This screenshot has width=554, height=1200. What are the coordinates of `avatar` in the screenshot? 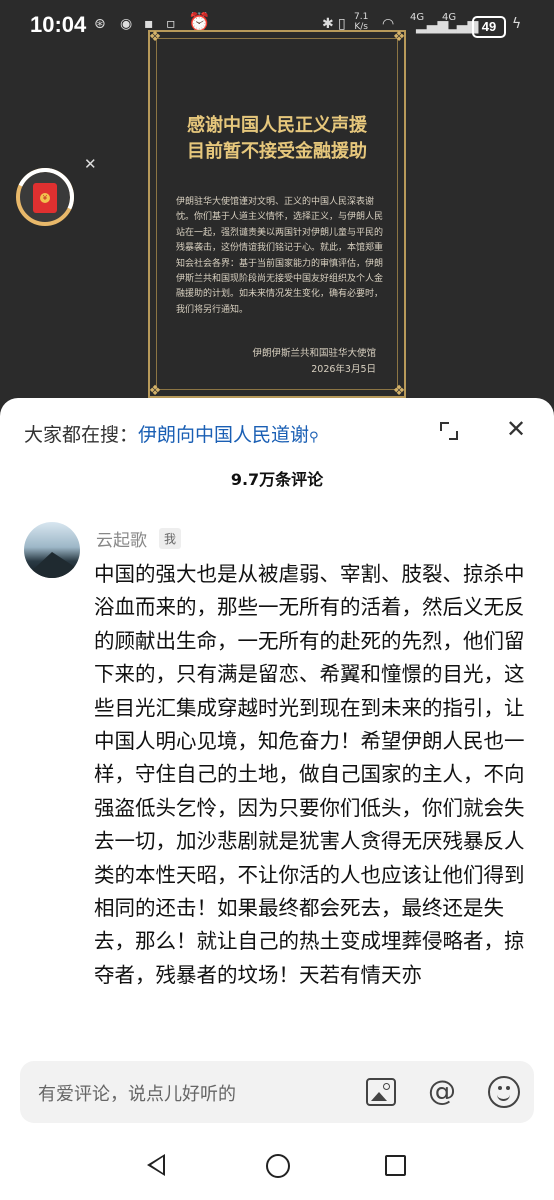 It's located at (52, 550).